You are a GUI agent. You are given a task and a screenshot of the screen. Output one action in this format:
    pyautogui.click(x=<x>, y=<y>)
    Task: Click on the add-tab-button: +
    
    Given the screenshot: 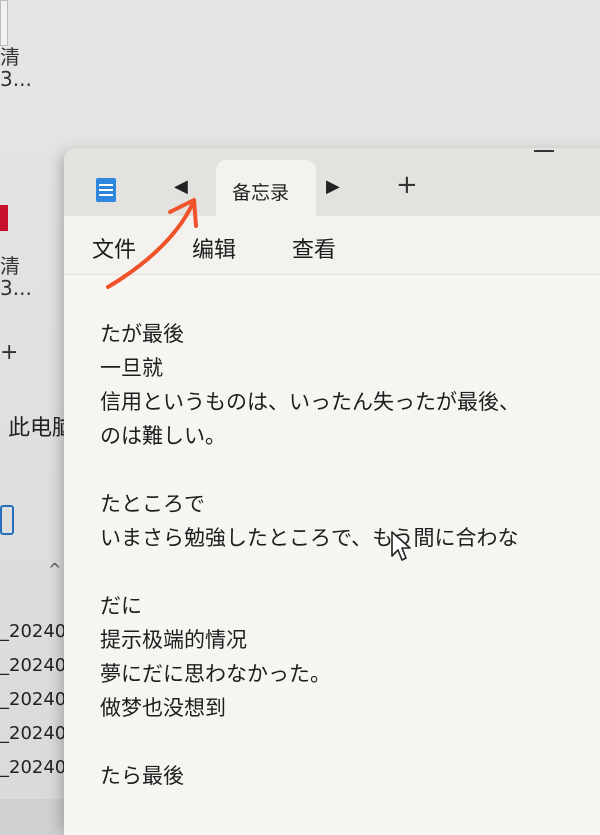 What is the action you would take?
    pyautogui.click(x=407, y=185)
    